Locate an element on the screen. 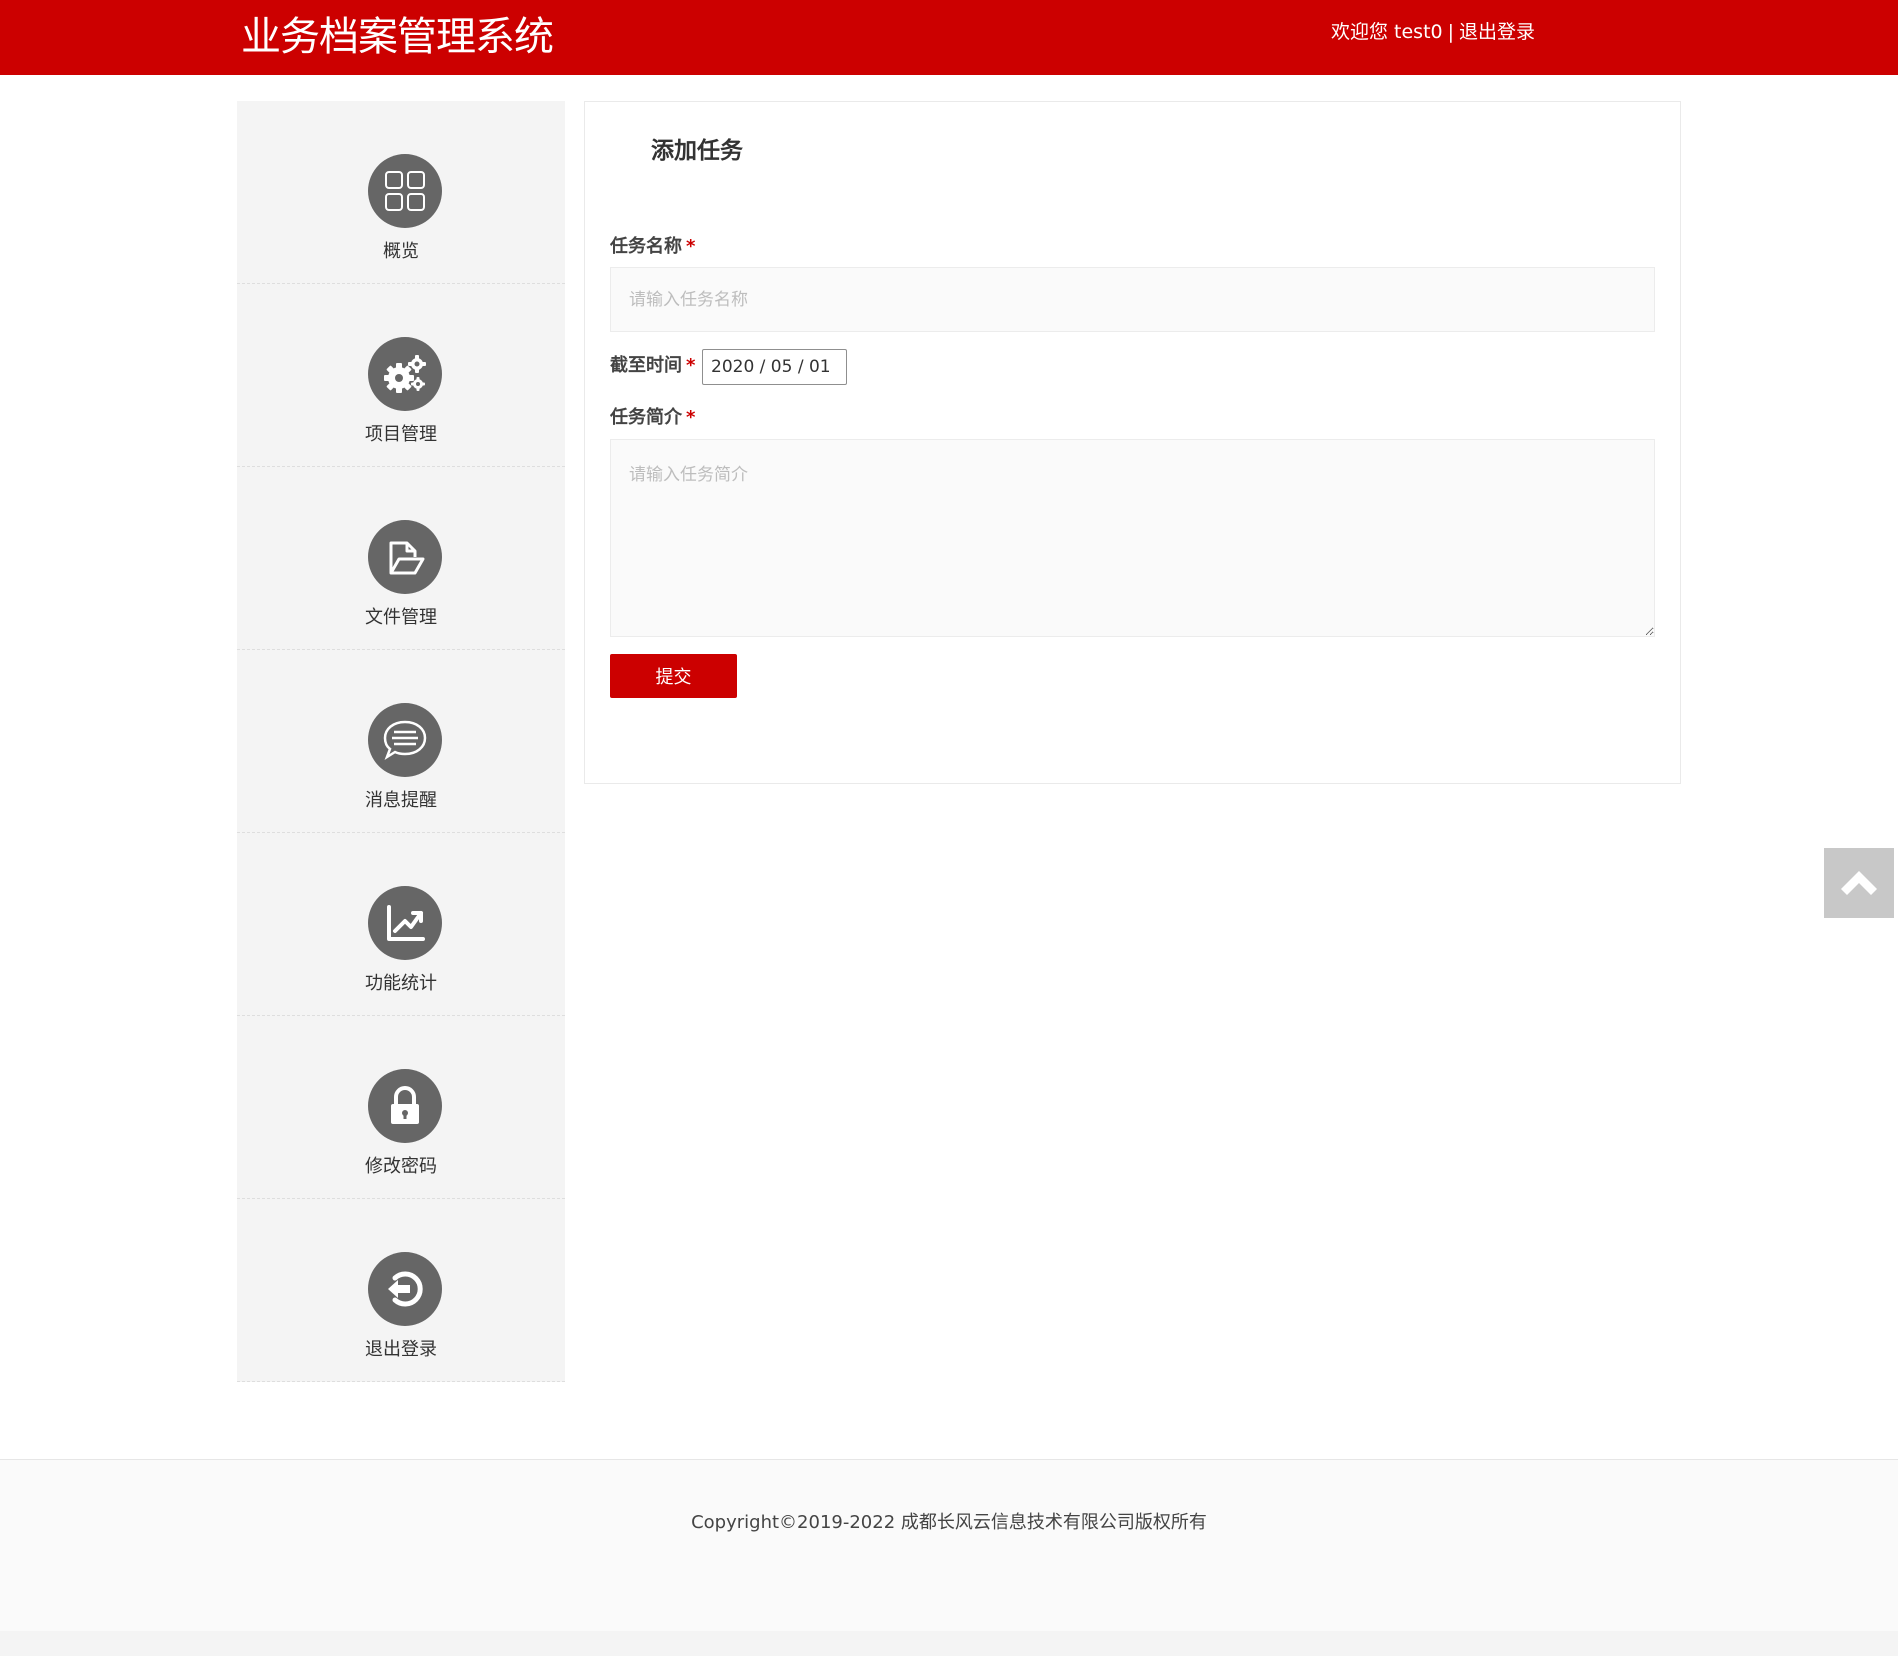 The image size is (1898, 1656). description-textarea is located at coordinates (1132, 538).